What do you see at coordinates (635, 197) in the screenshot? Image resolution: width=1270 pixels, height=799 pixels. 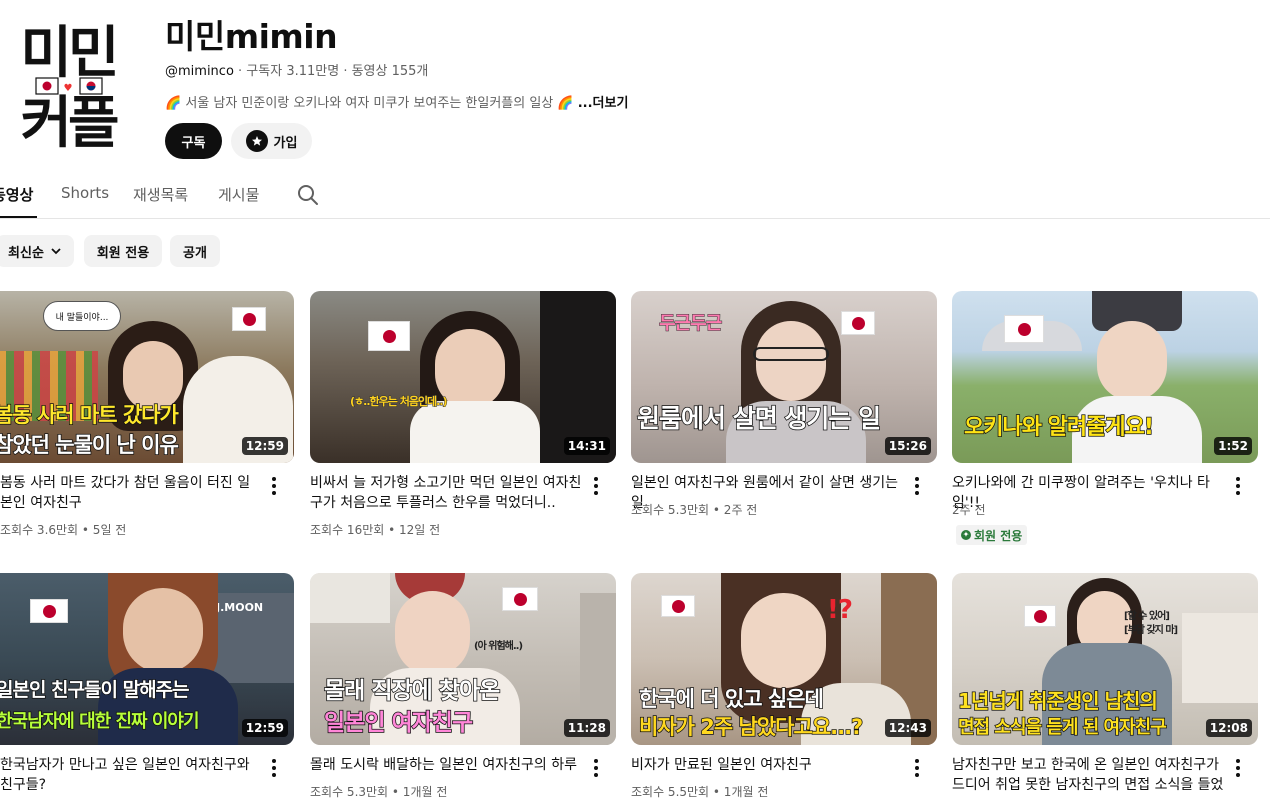 I see `channel-tabs: 동영상 Shorts 재생목록 게시물` at bounding box center [635, 197].